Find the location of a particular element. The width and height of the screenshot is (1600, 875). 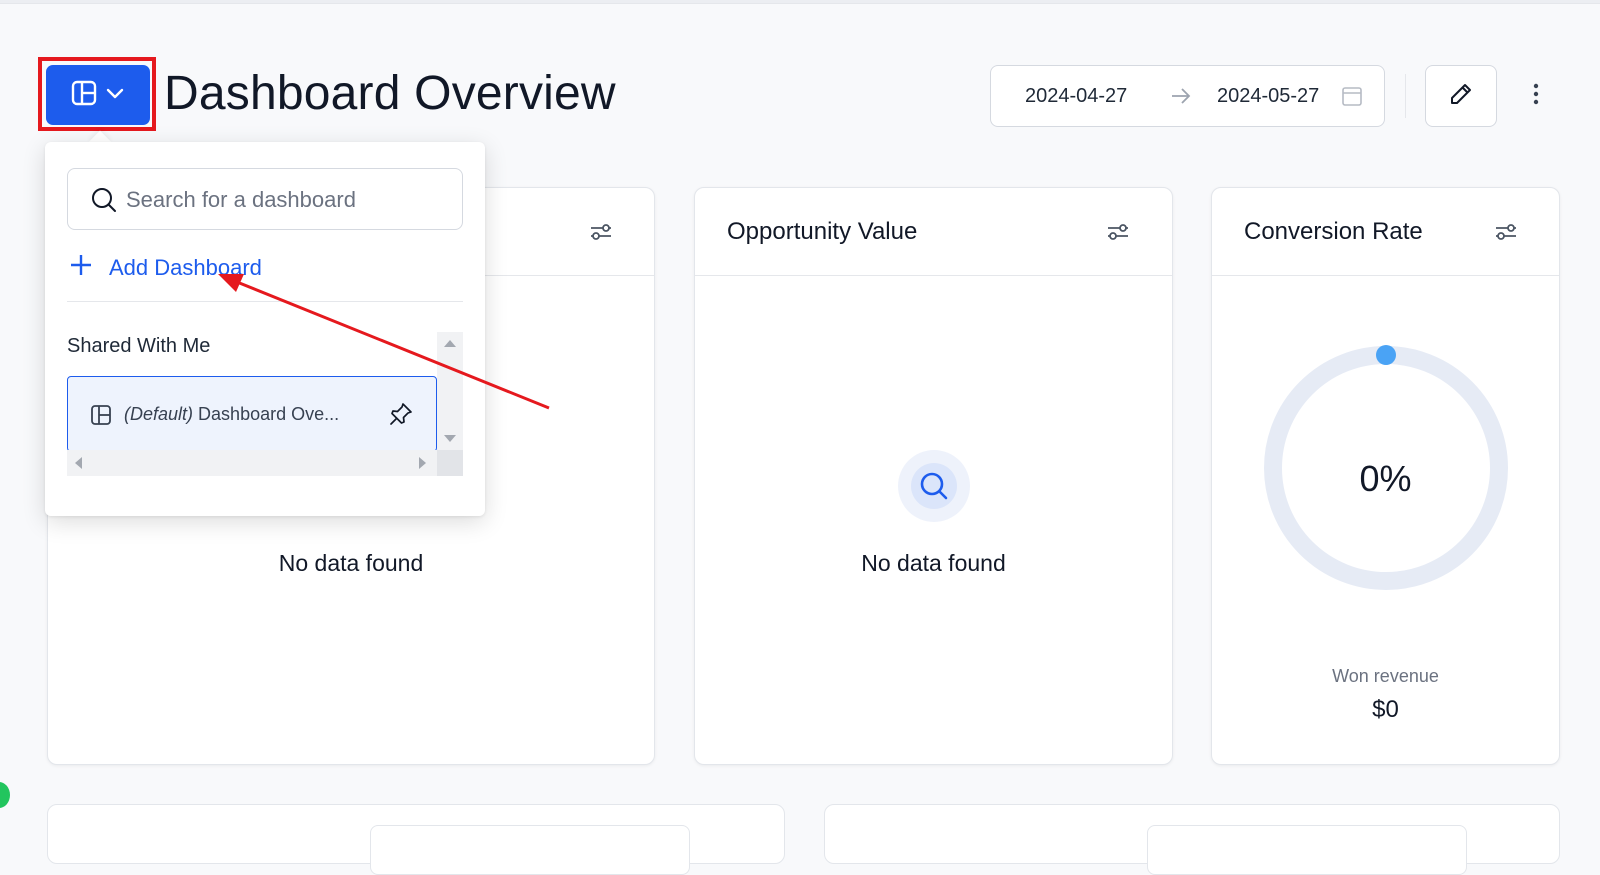

dashboard-switcher-button is located at coordinates (98, 95).